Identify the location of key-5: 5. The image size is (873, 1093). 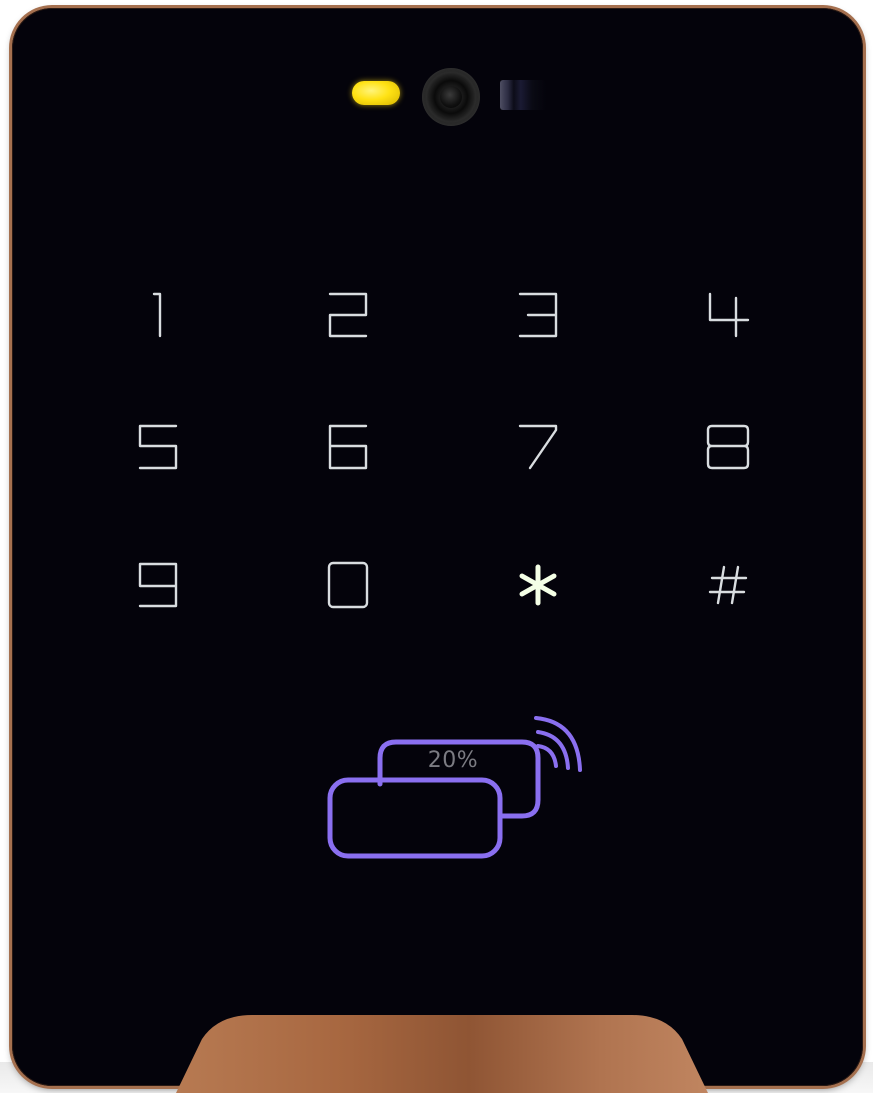
(158, 447).